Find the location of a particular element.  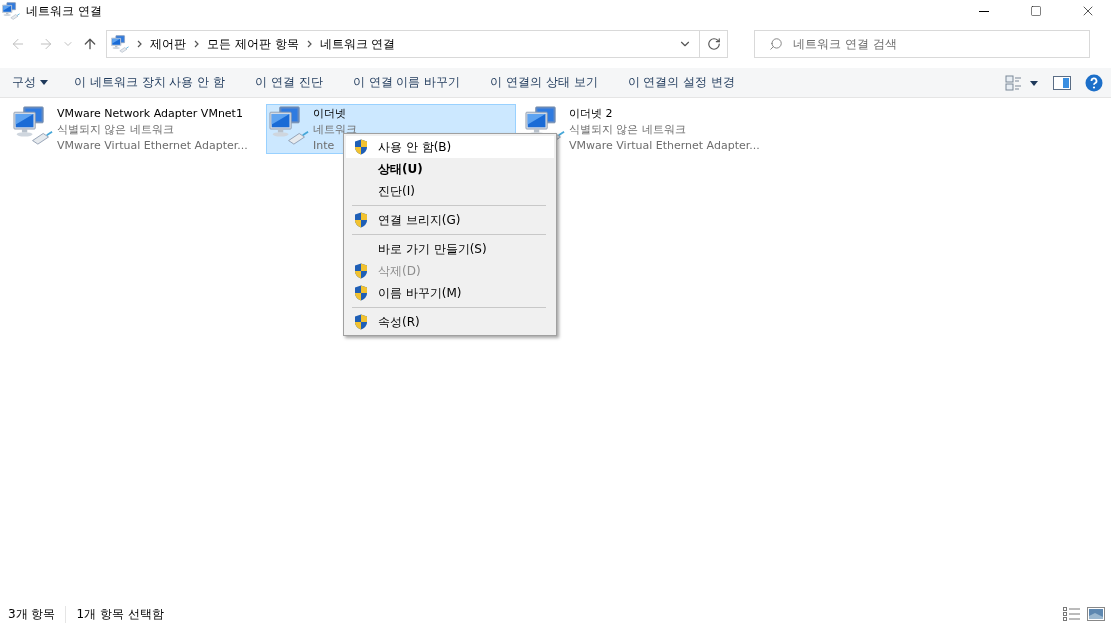

adapter-name: Inte is located at coordinates (324, 145).